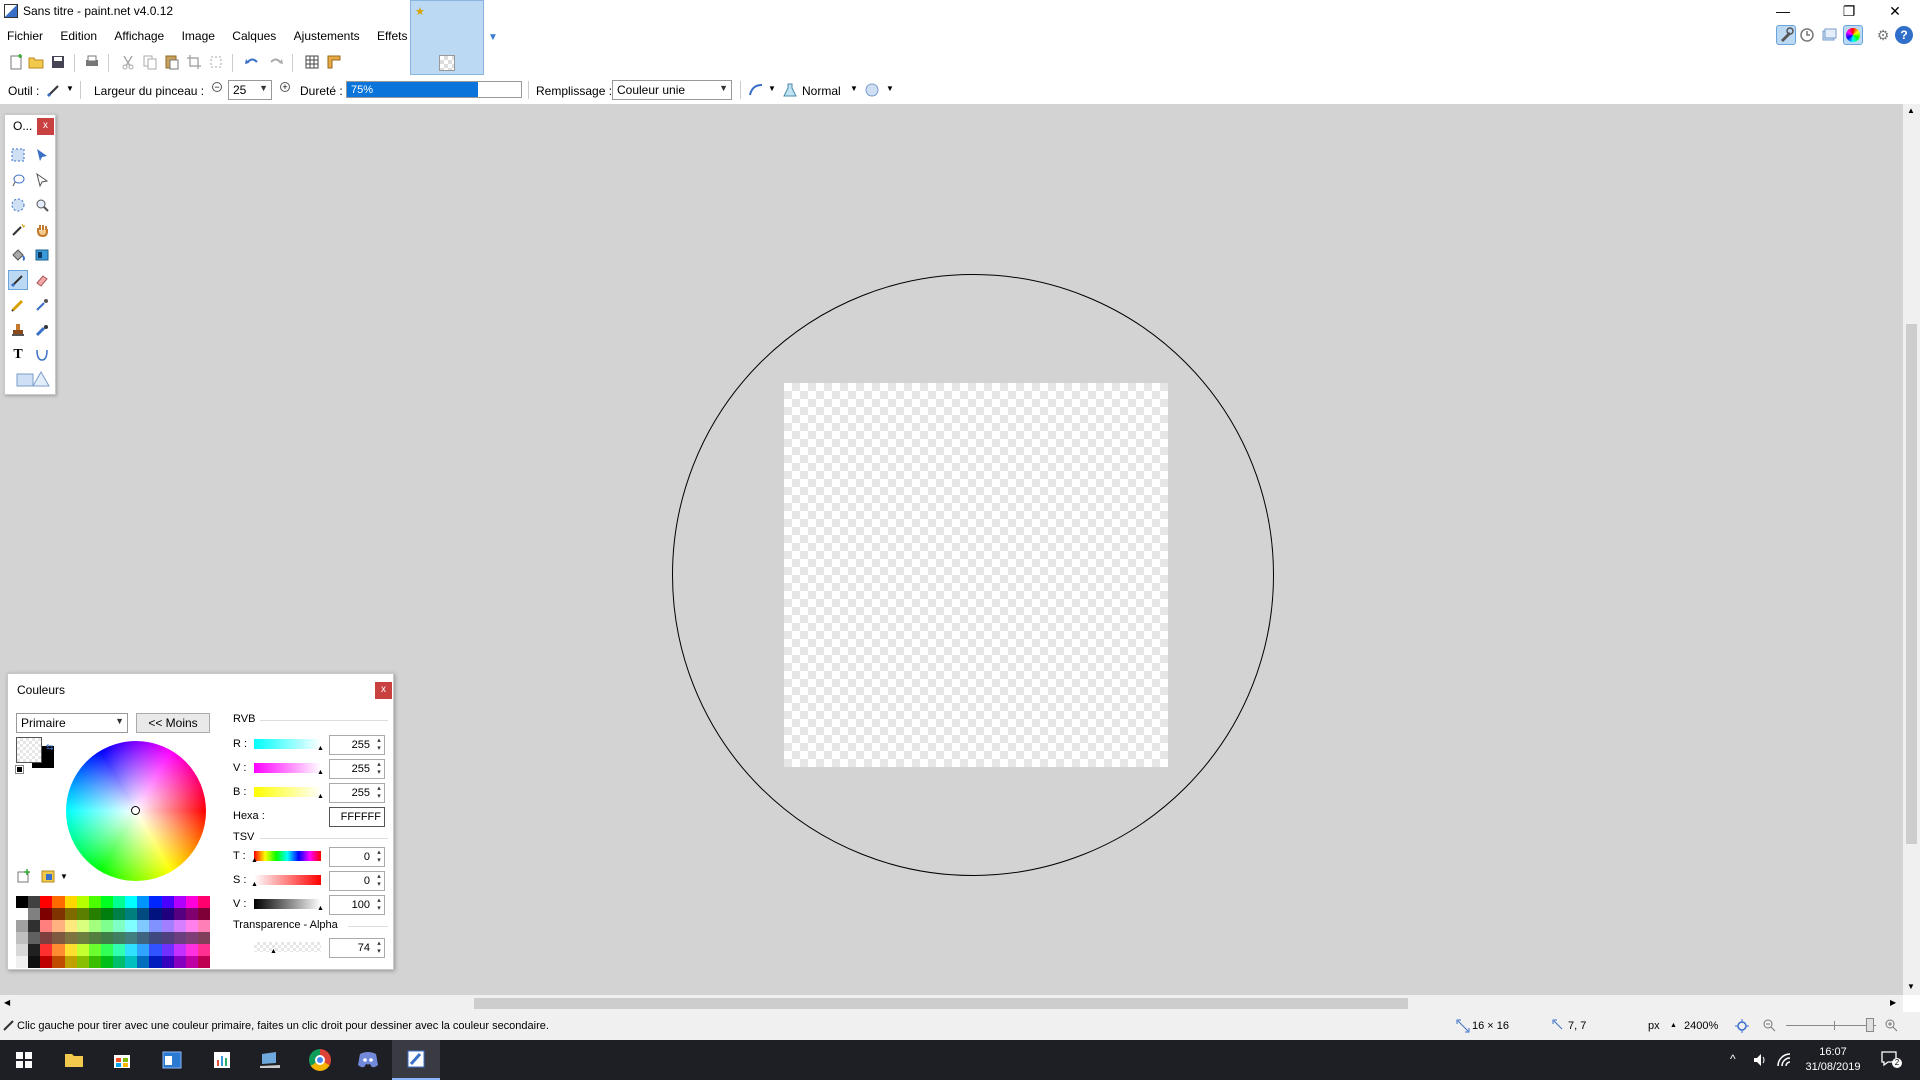  What do you see at coordinates (357, 793) in the screenshot?
I see `b-input: 255` at bounding box center [357, 793].